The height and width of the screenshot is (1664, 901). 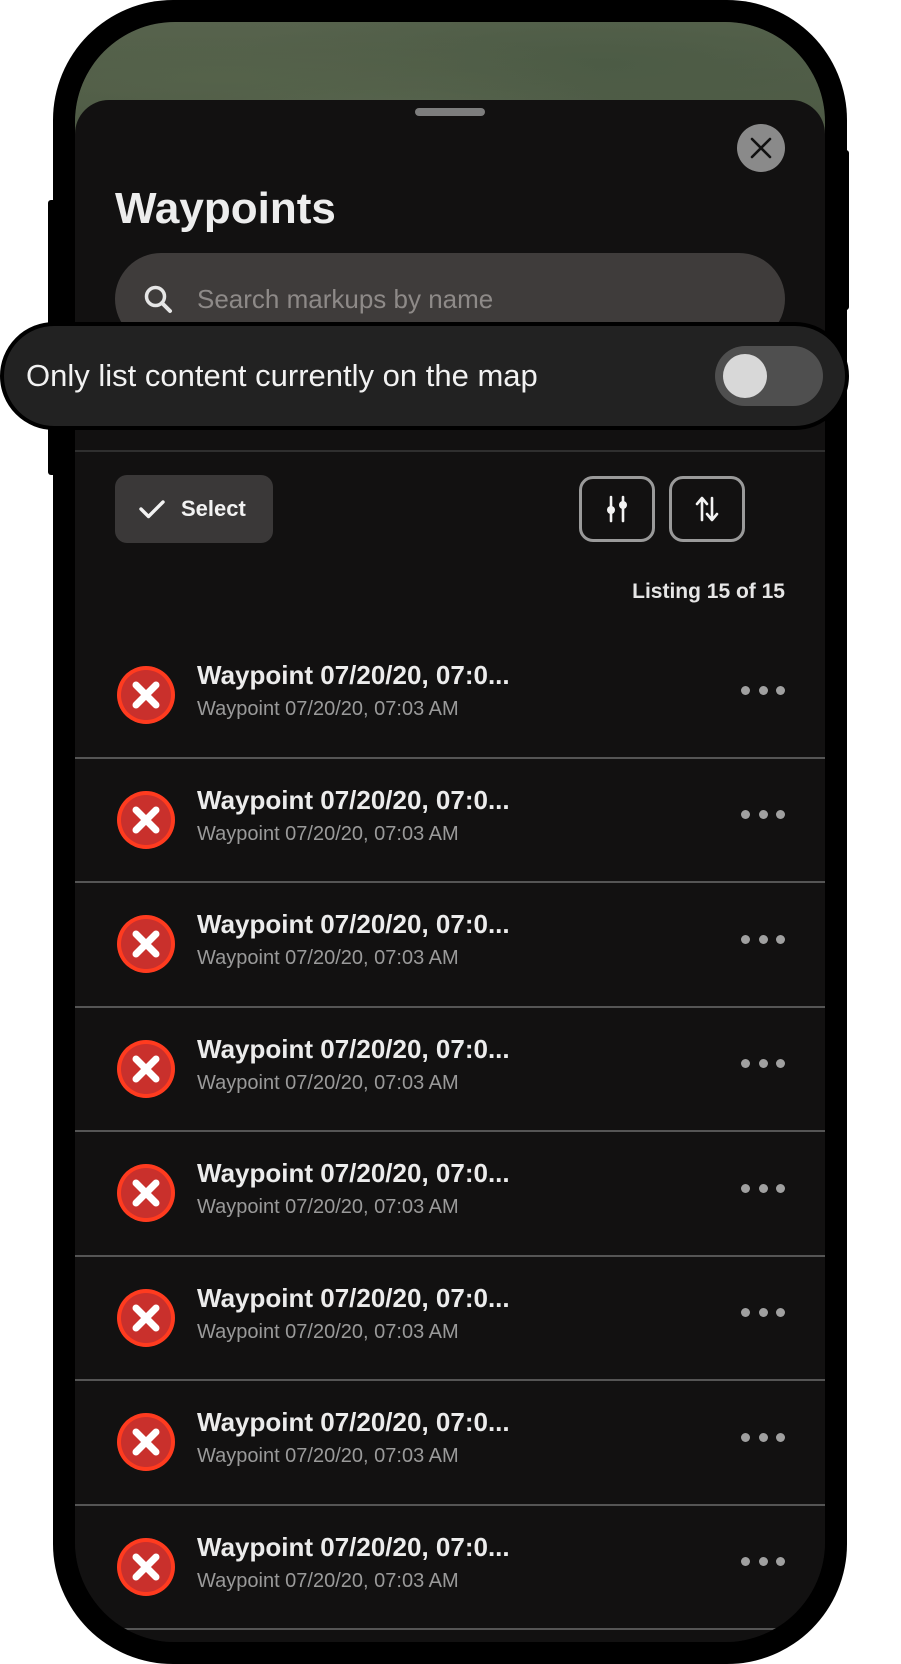 What do you see at coordinates (769, 376) in the screenshot?
I see `on-map-filter-toggle` at bounding box center [769, 376].